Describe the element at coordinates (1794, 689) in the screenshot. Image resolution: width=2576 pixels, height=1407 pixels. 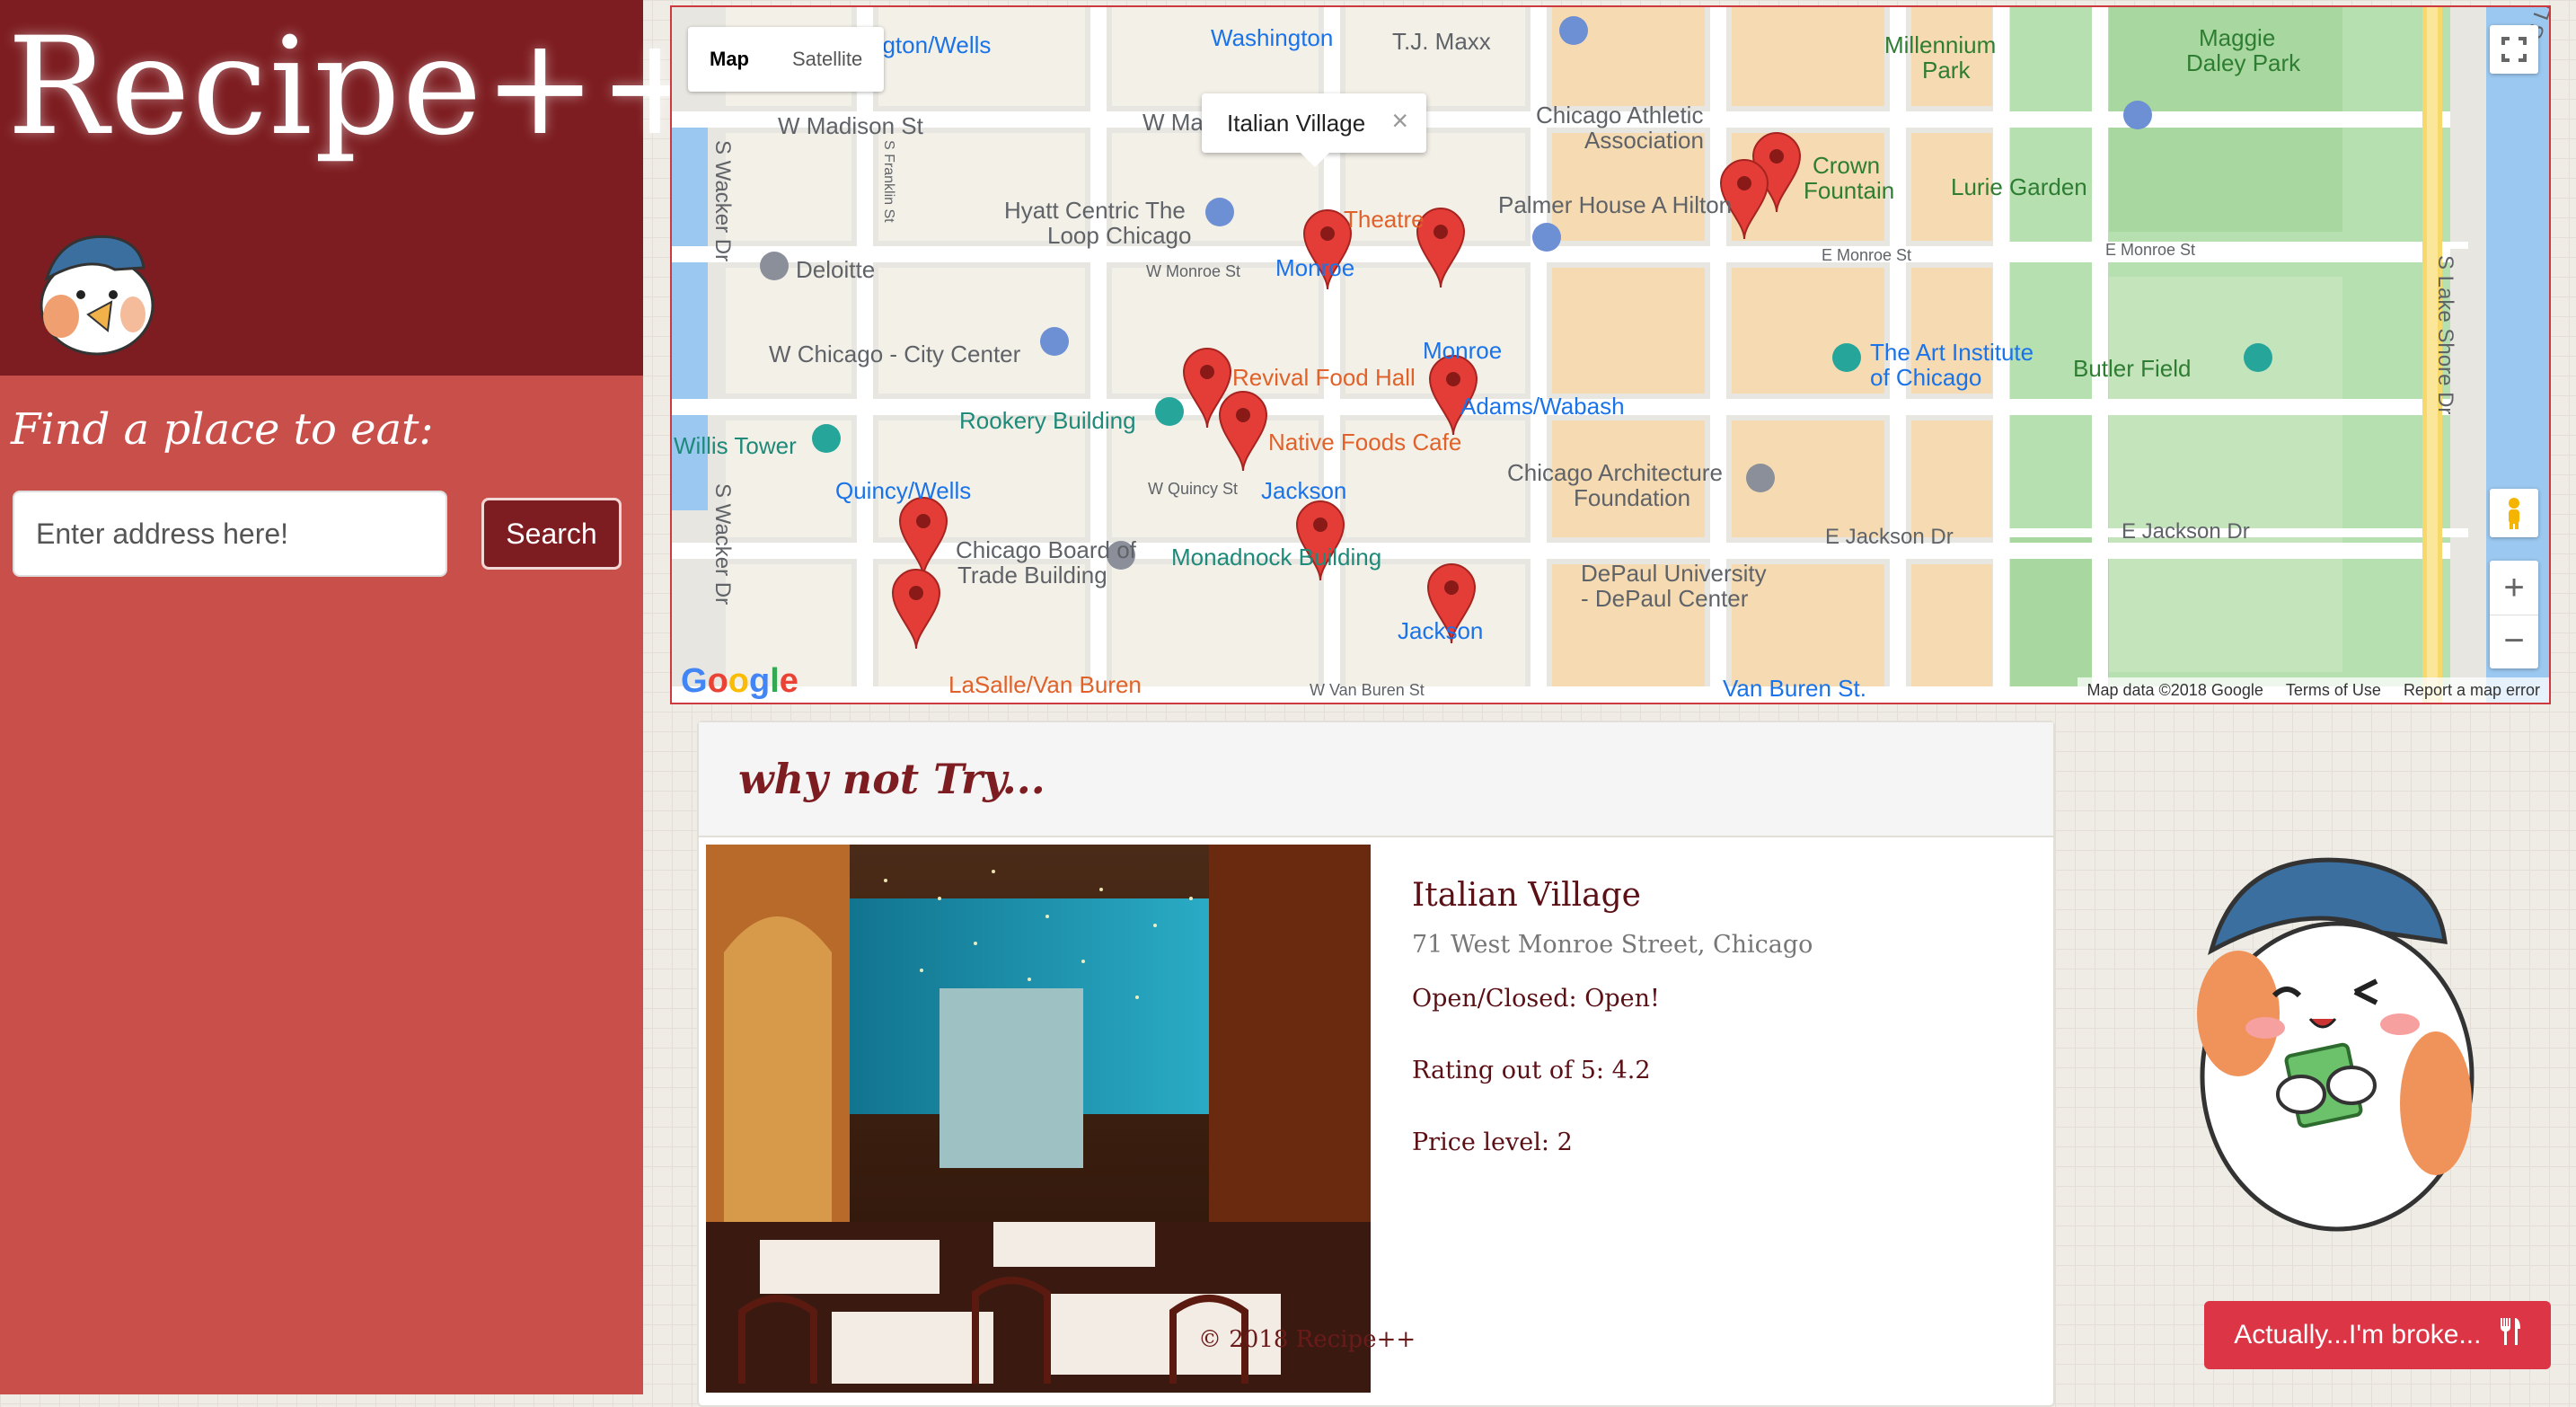
I see `map-label: Van Buren St.` at that location.